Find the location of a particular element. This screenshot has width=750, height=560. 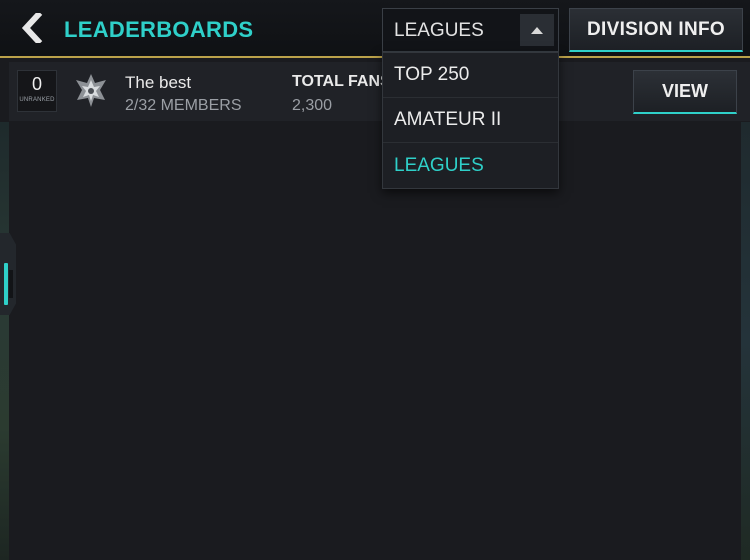

dropdown-item-amateur-ii: AMATEUR II is located at coordinates (470, 120).